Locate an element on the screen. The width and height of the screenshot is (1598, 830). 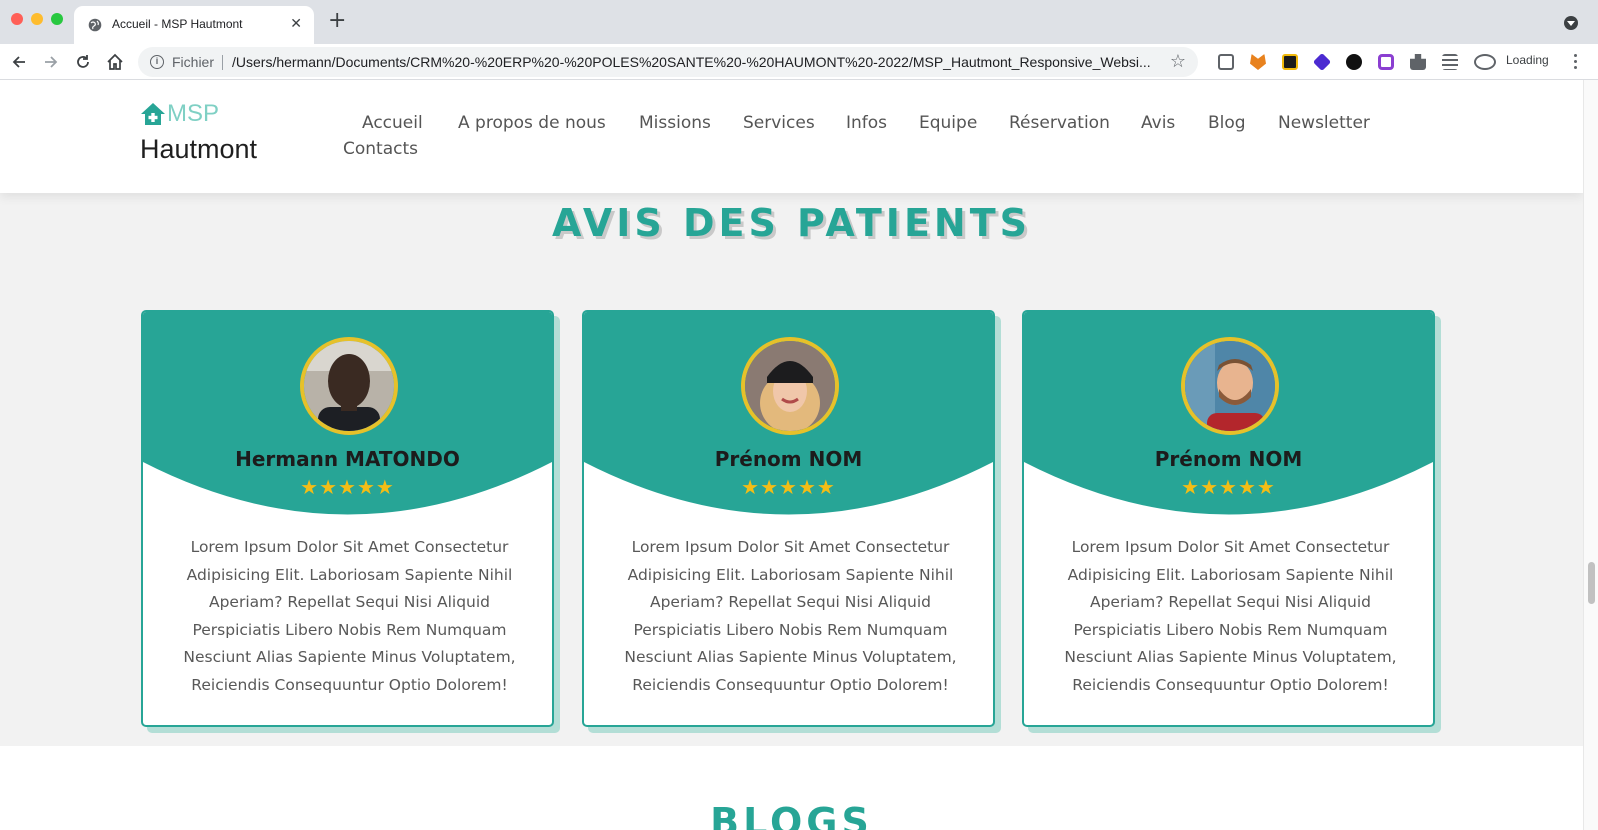
bookmark-star-icon: ☆ is located at coordinates (1178, 61).